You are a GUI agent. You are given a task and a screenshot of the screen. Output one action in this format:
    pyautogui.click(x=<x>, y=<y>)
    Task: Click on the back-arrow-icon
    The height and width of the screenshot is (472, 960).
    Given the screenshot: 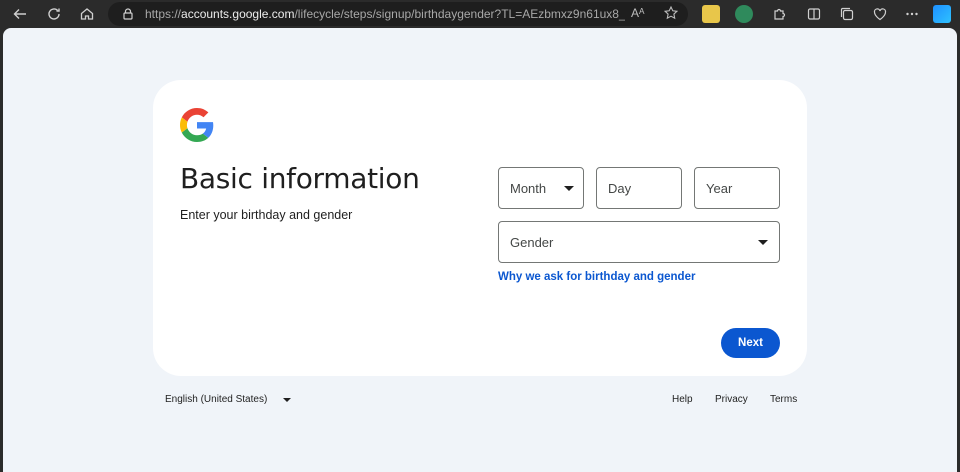 What is the action you would take?
    pyautogui.click(x=20, y=14)
    